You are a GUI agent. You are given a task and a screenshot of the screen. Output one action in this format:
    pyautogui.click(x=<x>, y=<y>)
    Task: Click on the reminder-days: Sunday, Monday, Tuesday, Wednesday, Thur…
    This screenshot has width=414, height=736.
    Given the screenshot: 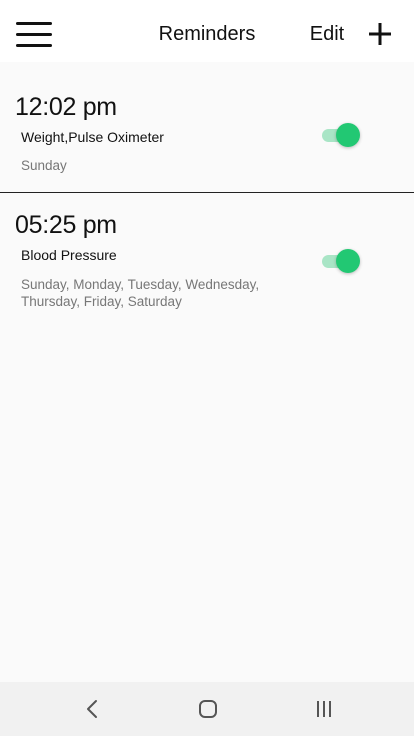 What is the action you would take?
    pyautogui.click(x=140, y=293)
    